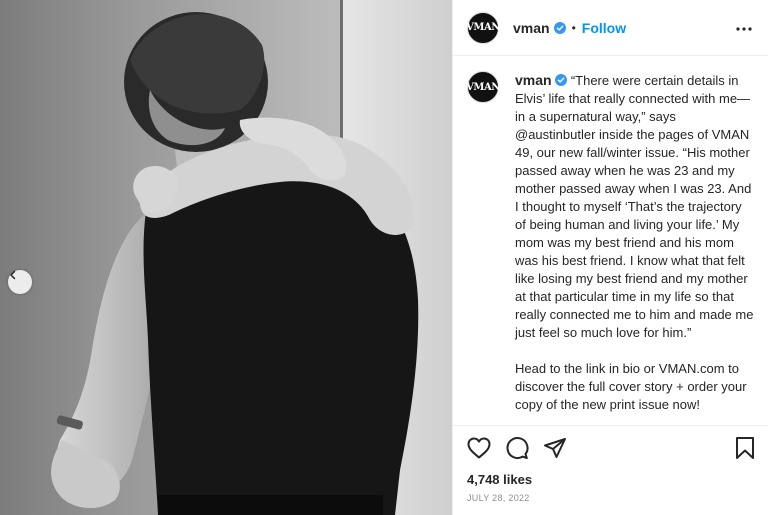 The height and width of the screenshot is (515, 768). I want to click on likes-count: 4,748 likes, so click(611, 479).